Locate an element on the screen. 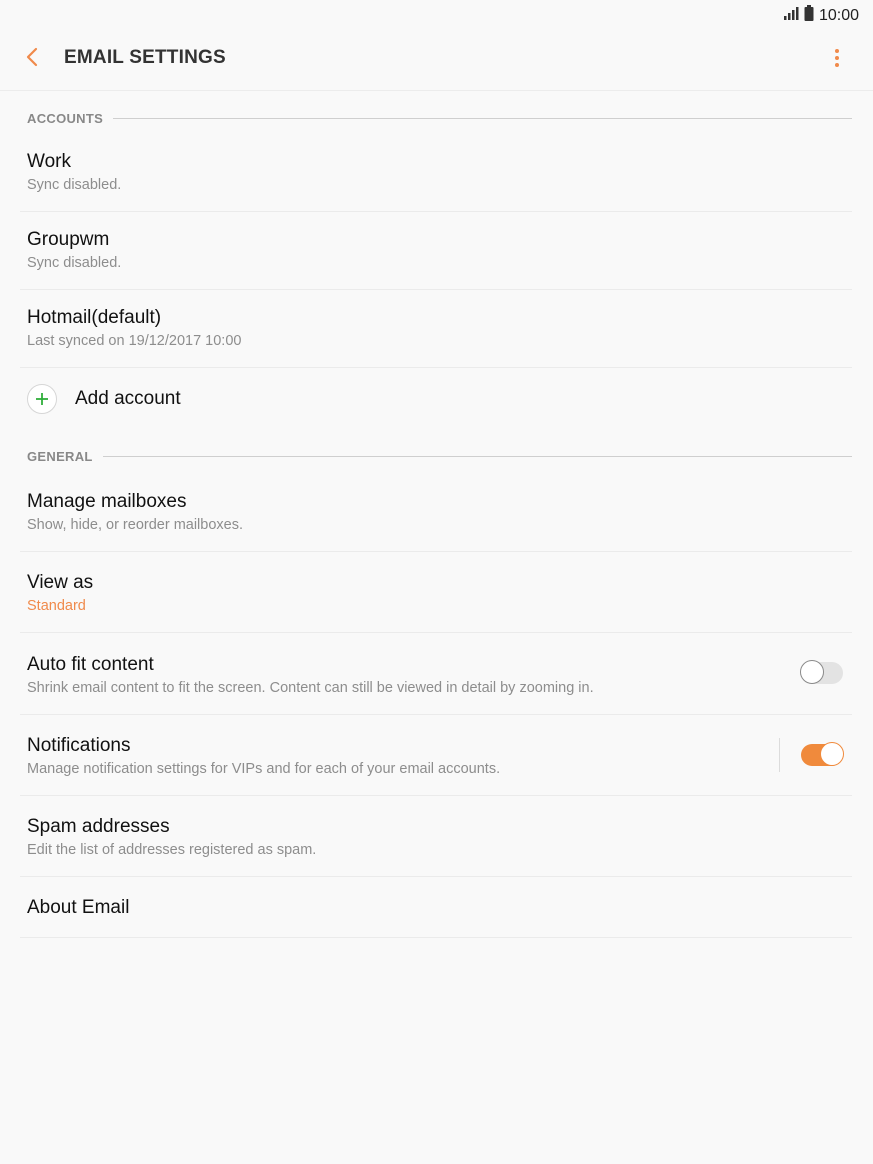 Image resolution: width=873 pixels, height=1164 pixels. notifications-toggle is located at coordinates (822, 754).